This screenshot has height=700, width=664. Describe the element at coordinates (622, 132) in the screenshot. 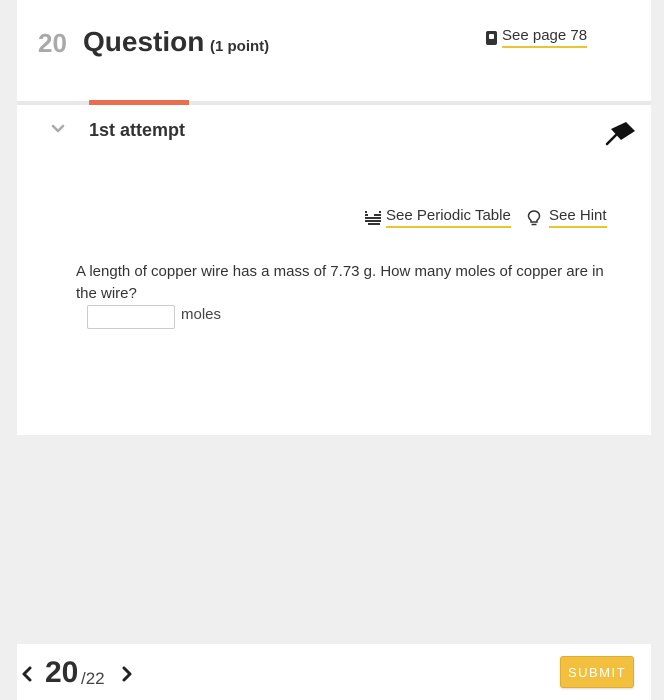

I see `pin-icon` at that location.